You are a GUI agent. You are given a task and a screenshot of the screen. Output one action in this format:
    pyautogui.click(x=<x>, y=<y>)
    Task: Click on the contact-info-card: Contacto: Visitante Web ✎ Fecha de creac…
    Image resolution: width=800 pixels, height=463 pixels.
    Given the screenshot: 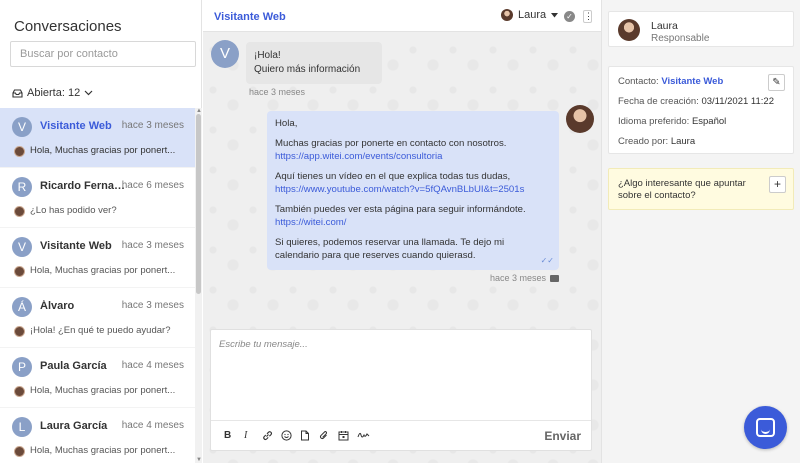 What is the action you would take?
    pyautogui.click(x=701, y=110)
    